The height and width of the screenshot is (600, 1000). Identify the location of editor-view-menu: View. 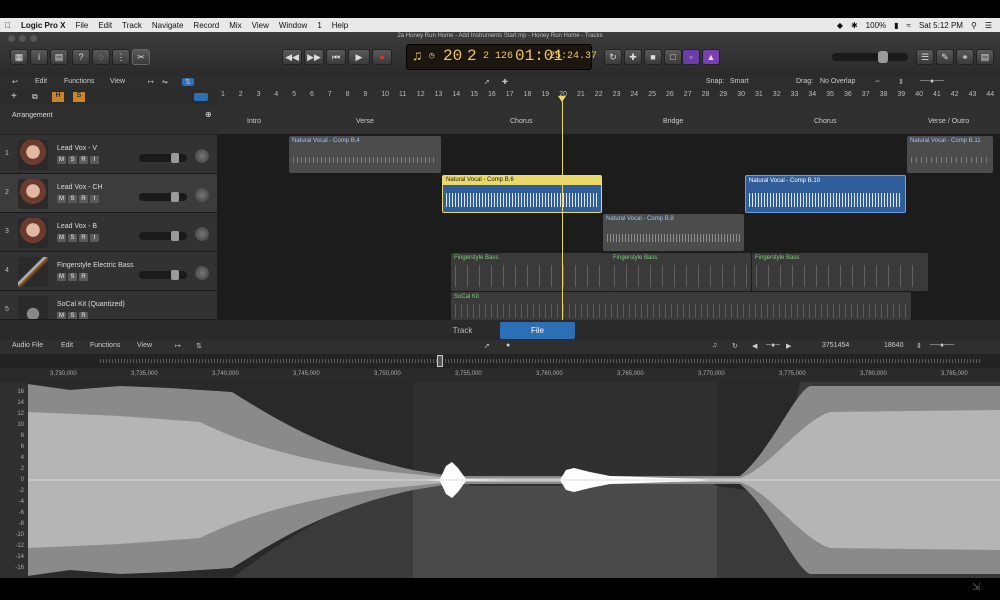
(144, 345).